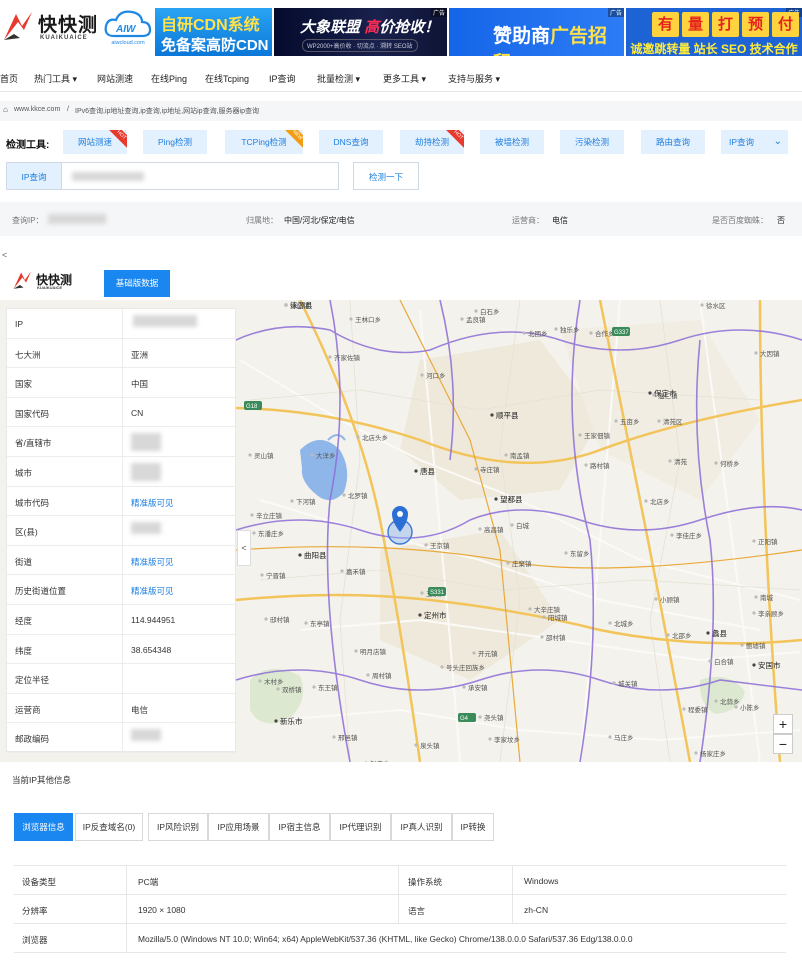 Image resolution: width=802 pixels, height=960 pixels. What do you see at coordinates (137, 412) in the screenshot?
I see `info-value: CN` at bounding box center [137, 412].